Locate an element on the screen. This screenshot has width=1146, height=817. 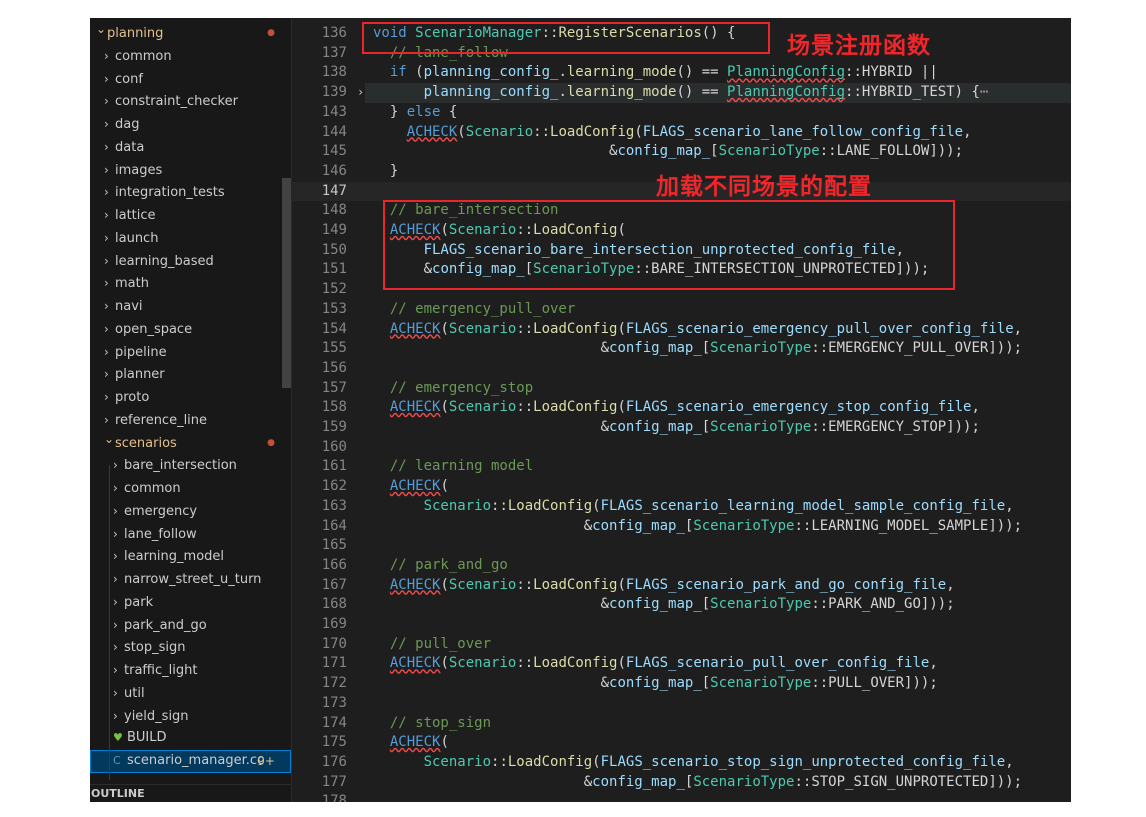
code-line: &config_map_[ScenarioType::PULL_OVER])); is located at coordinates (655, 683).